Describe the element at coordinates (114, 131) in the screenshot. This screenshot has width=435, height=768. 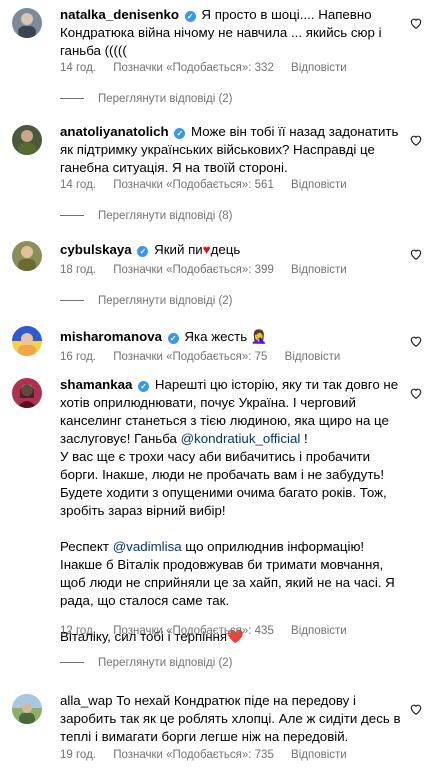
I see `username: anatoliyanatolich` at that location.